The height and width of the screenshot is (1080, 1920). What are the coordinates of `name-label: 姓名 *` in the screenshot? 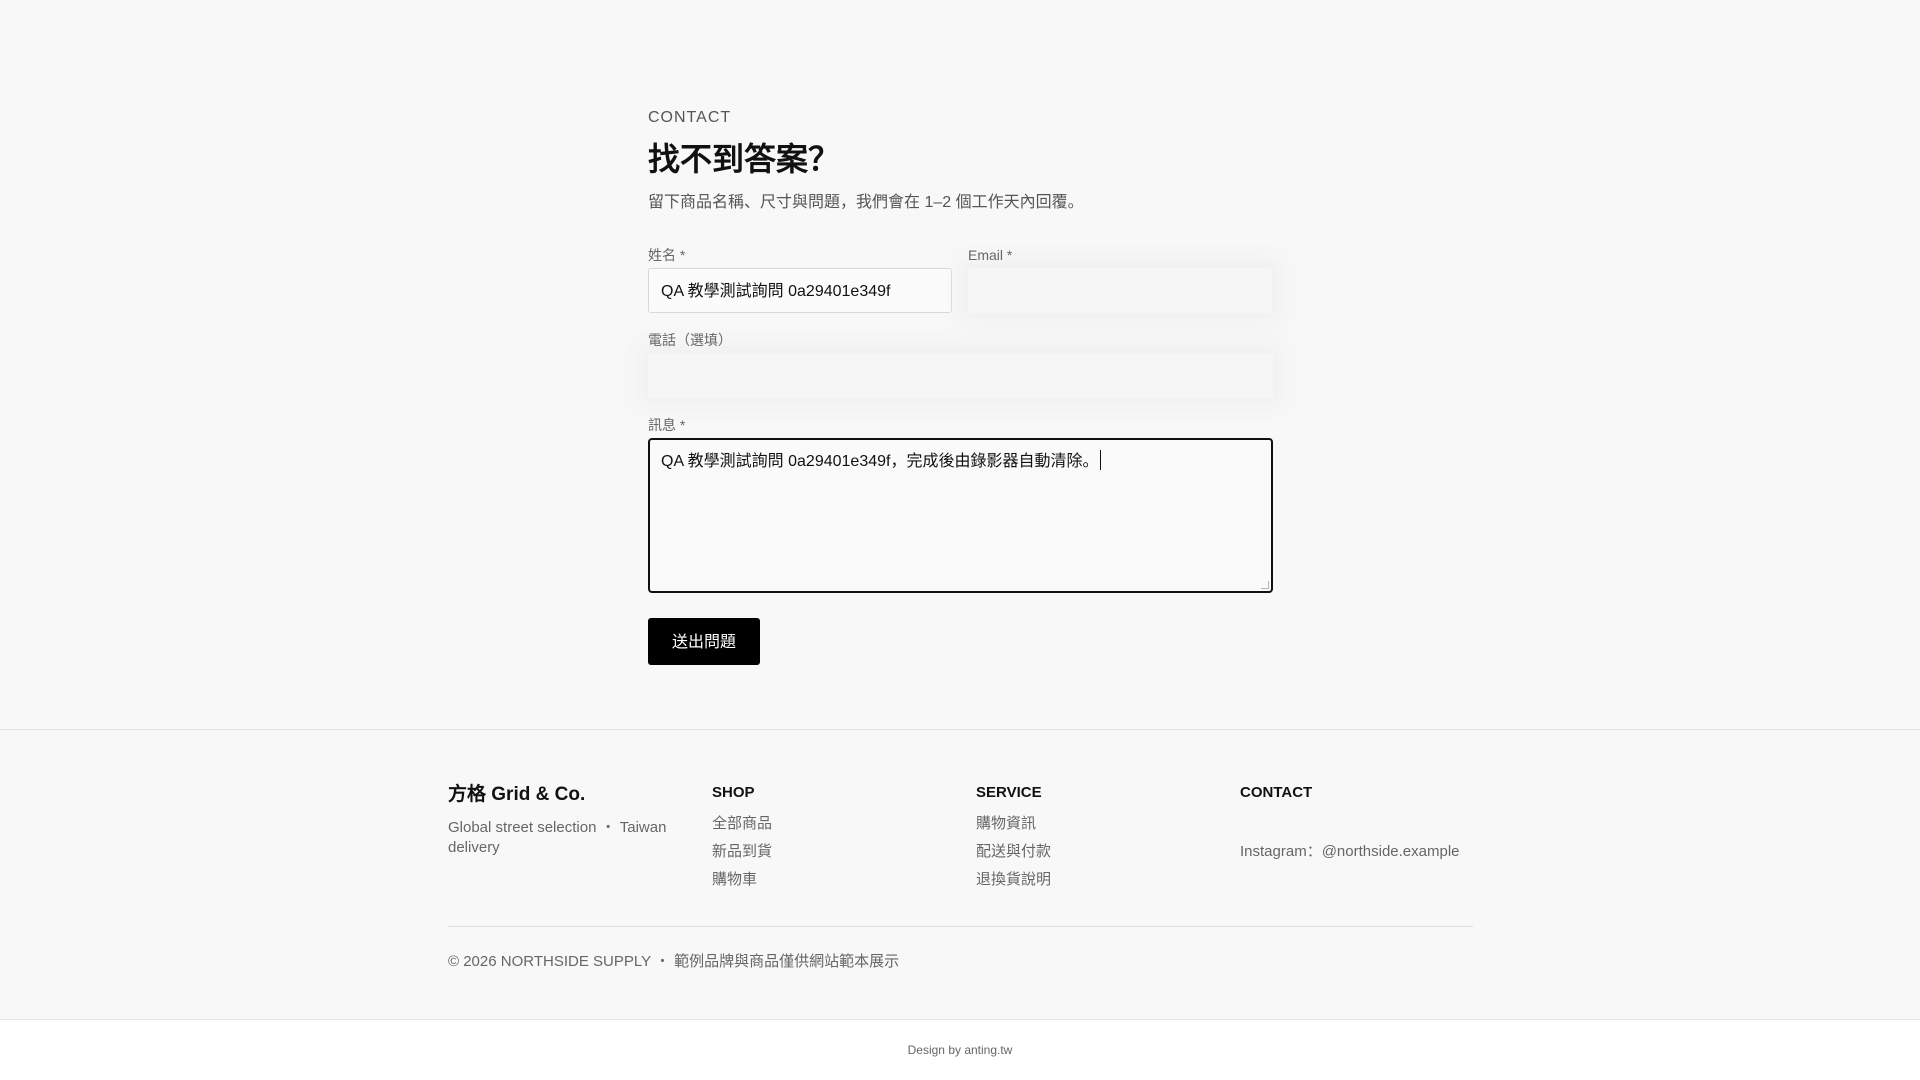 It's located at (667, 255).